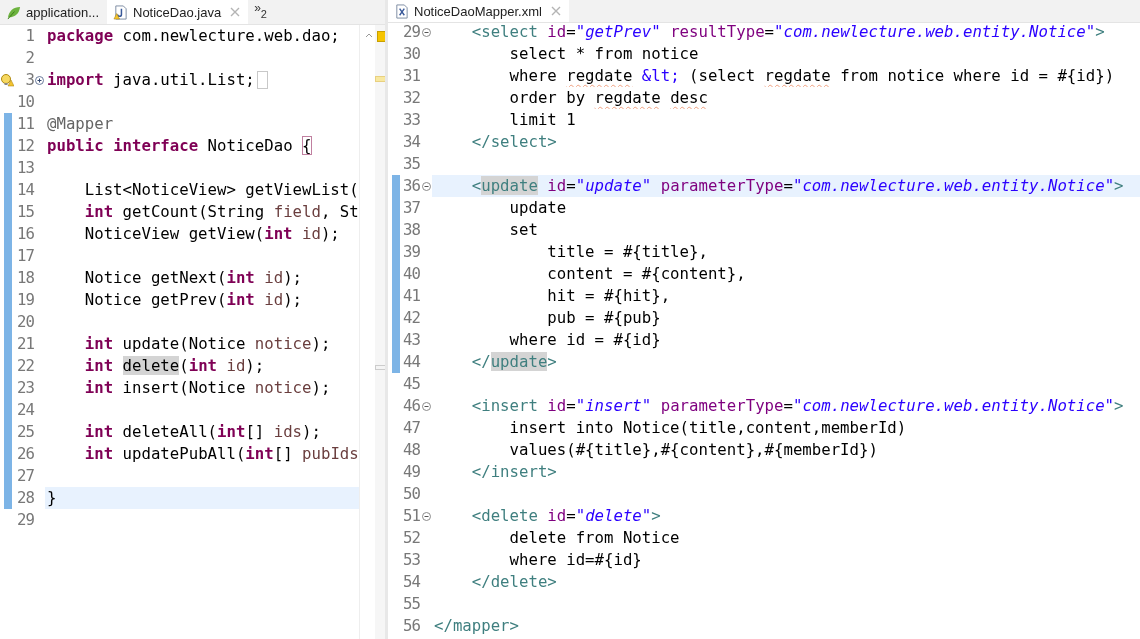  Describe the element at coordinates (211, 234) in the screenshot. I see `code-line: NoticeView getView(int id);` at that location.